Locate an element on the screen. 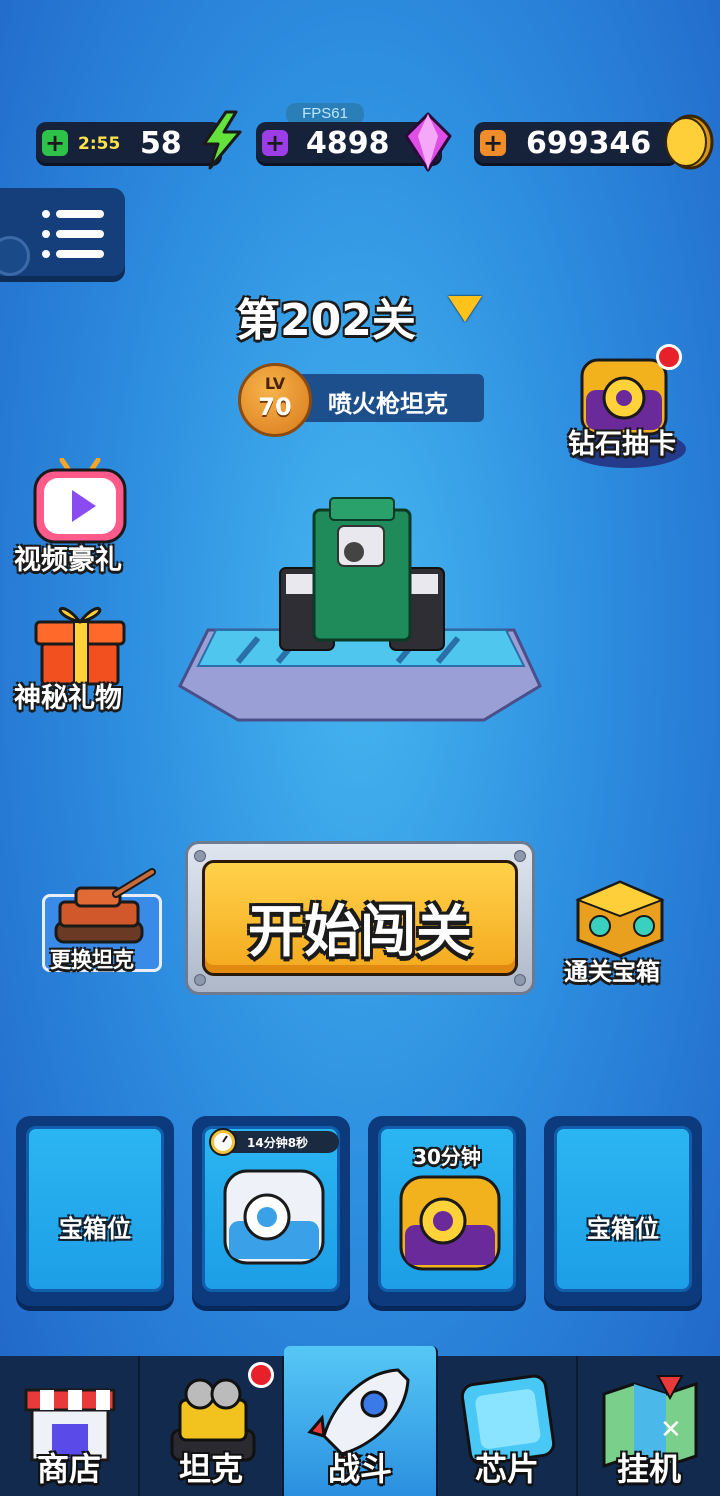 The image size is (720, 1496). gift-box-icon is located at coordinates (80, 646).